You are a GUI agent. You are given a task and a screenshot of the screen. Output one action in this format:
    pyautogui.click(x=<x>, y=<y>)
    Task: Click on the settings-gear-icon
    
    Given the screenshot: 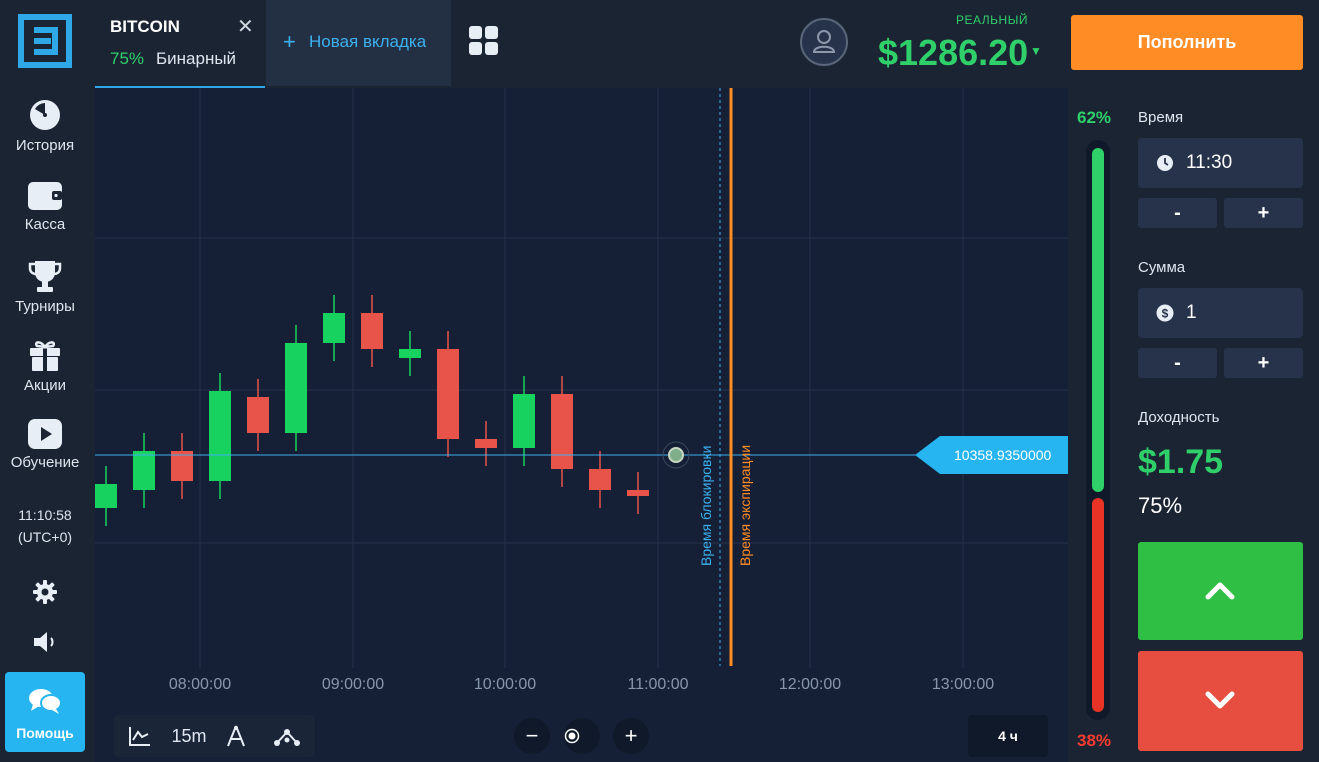 What is the action you would take?
    pyautogui.click(x=45, y=592)
    